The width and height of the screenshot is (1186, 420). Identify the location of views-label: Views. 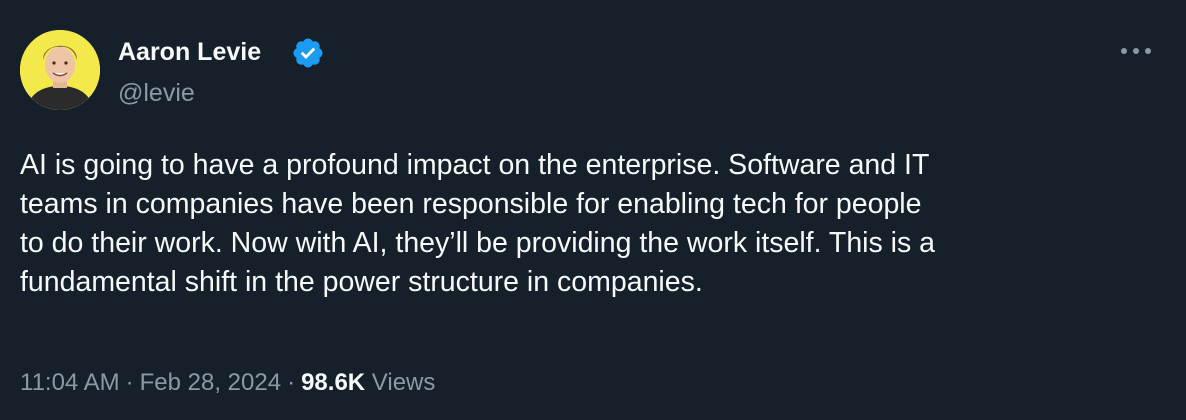
(404, 382).